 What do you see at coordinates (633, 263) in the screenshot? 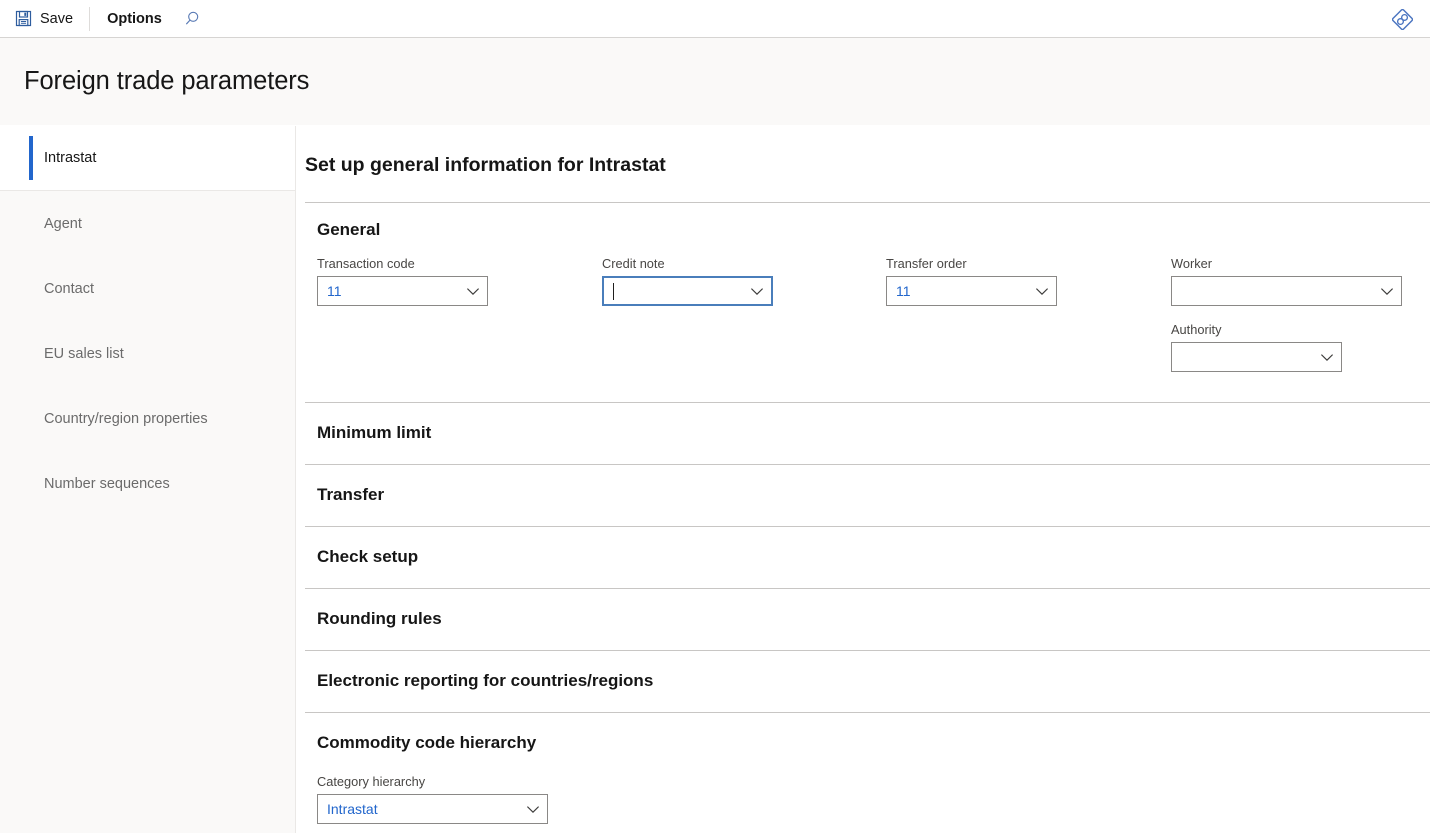
I see `field-label: Credit note` at bounding box center [633, 263].